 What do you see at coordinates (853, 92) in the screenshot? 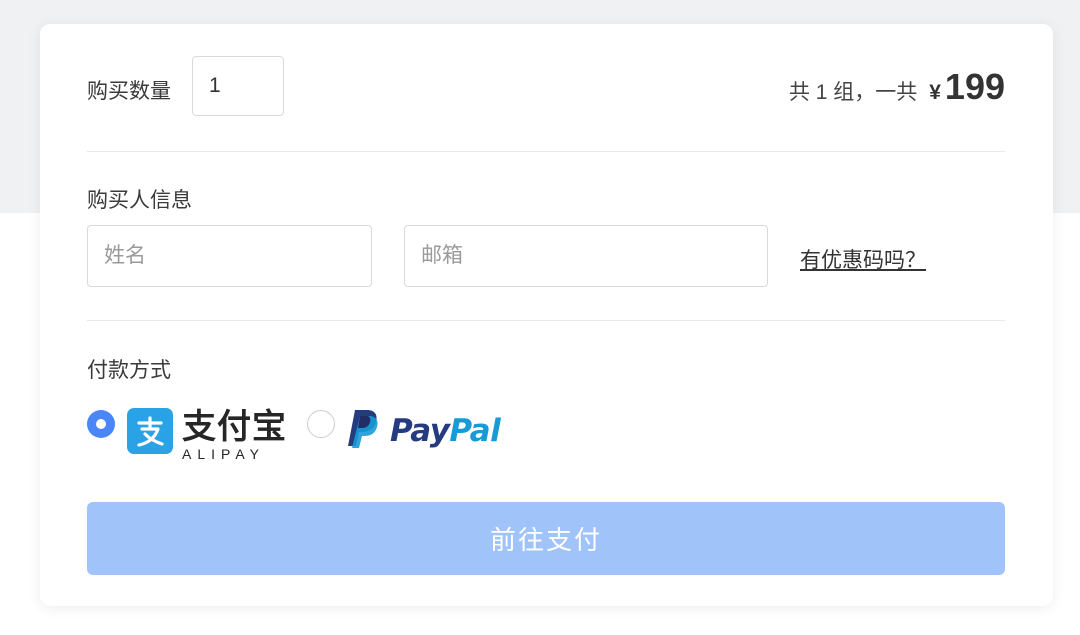
I see `total-summary: 共 1 组，一共` at bounding box center [853, 92].